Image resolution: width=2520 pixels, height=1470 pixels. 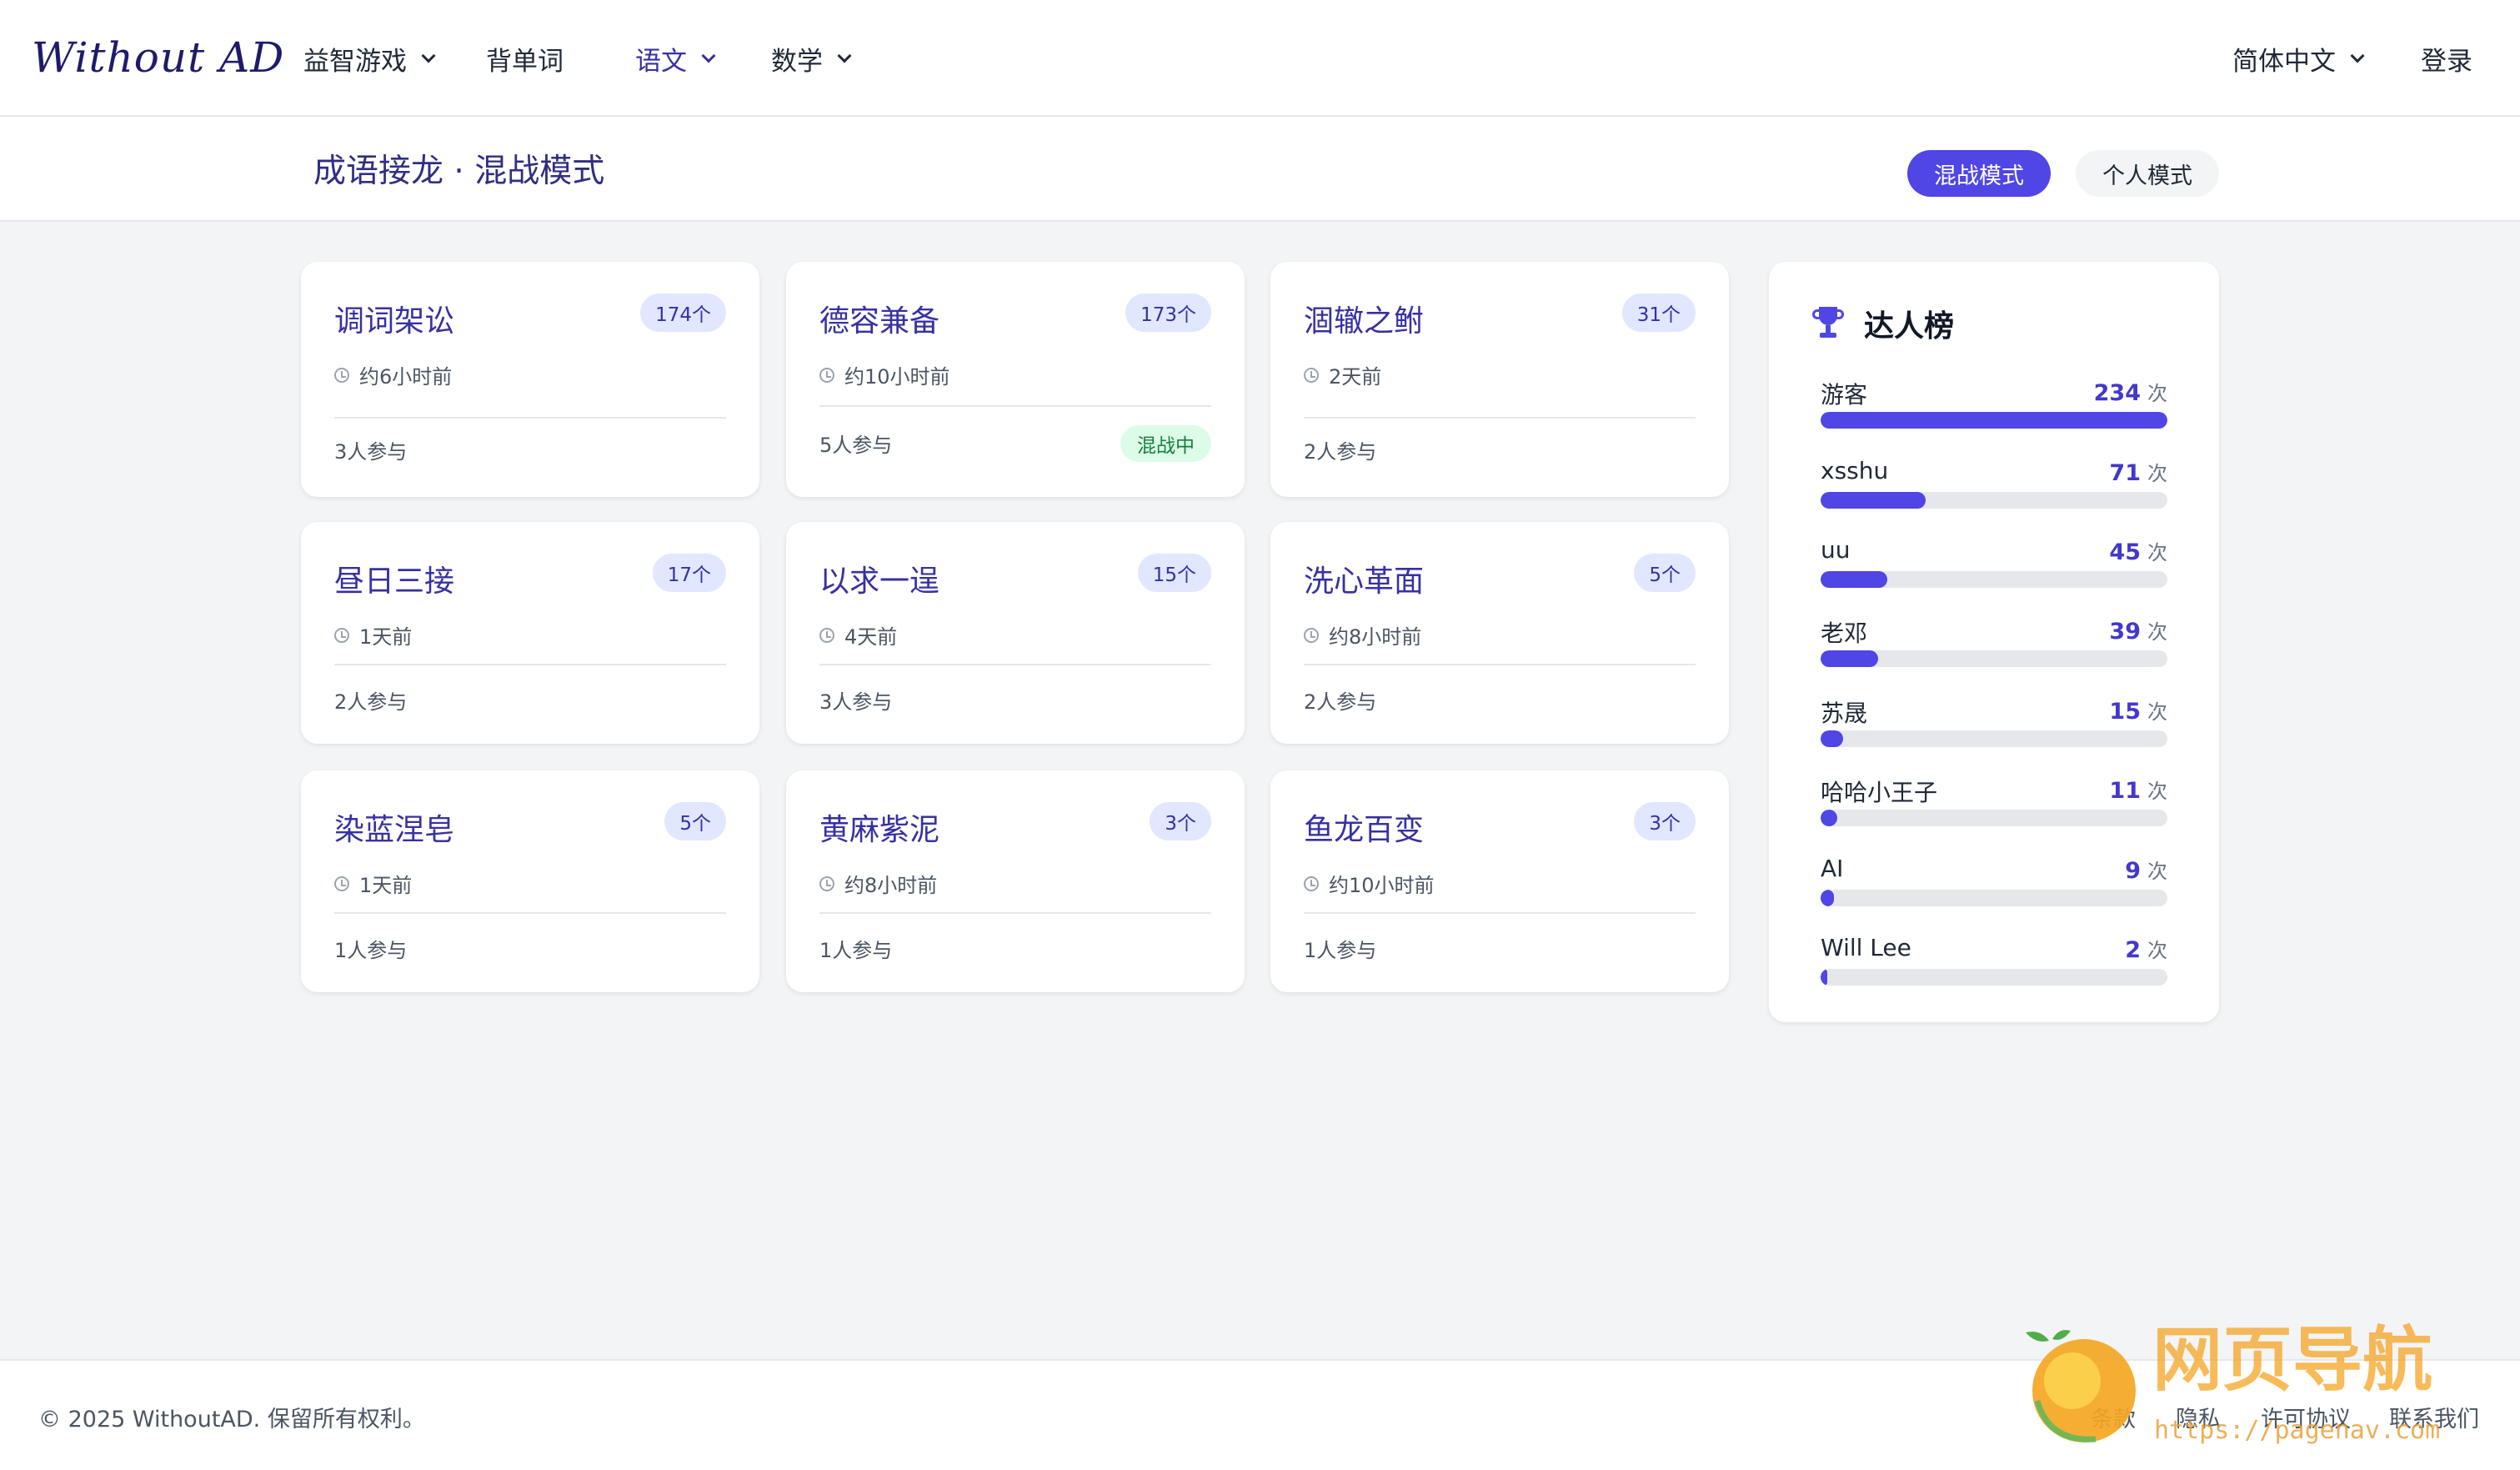 What do you see at coordinates (394, 581) in the screenshot?
I see `card-title: 昼日三接` at bounding box center [394, 581].